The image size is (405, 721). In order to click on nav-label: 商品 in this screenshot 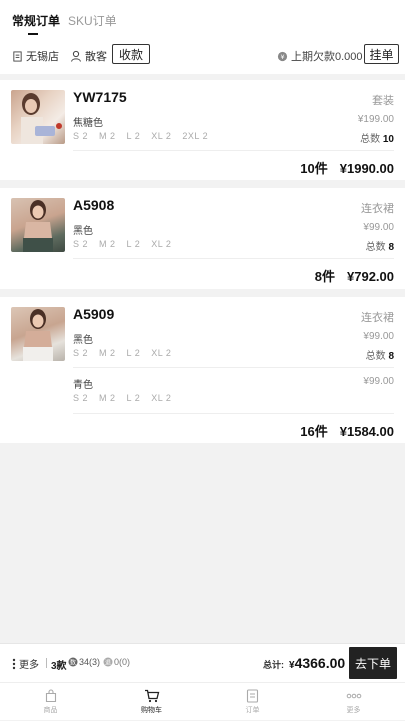, I will do `click(50, 710)`.